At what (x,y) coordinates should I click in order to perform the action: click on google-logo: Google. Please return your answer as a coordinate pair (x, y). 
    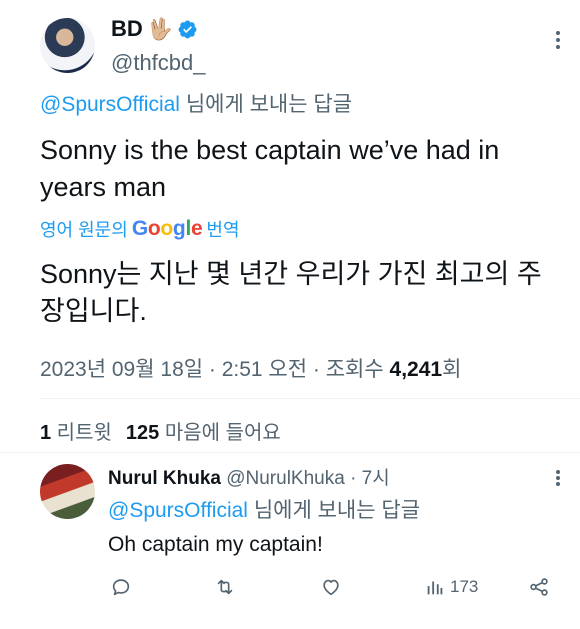
    Looking at the image, I should click on (167, 228).